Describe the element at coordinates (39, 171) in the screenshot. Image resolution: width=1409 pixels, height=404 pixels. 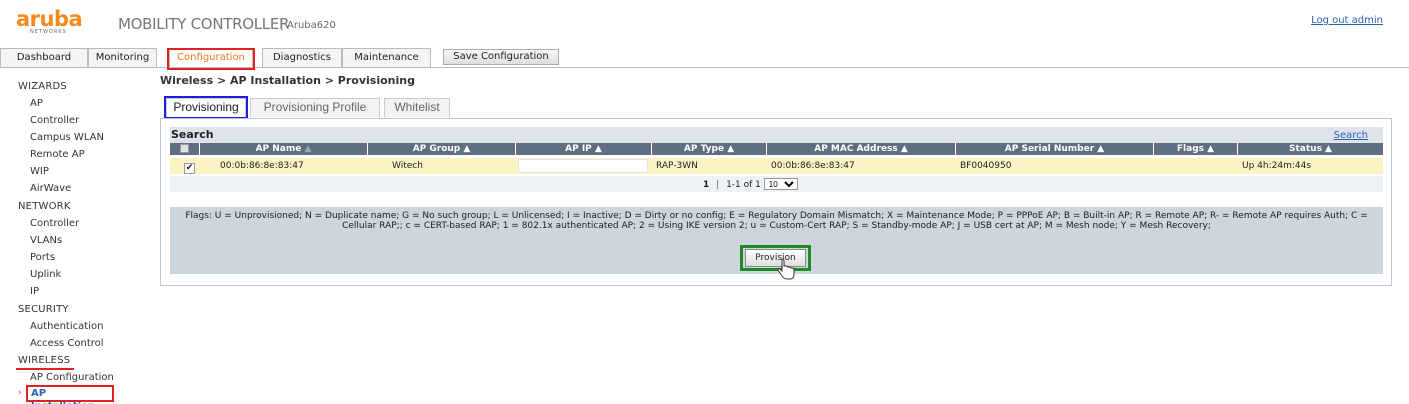
I see `sidebar-item-wip: WIP` at that location.